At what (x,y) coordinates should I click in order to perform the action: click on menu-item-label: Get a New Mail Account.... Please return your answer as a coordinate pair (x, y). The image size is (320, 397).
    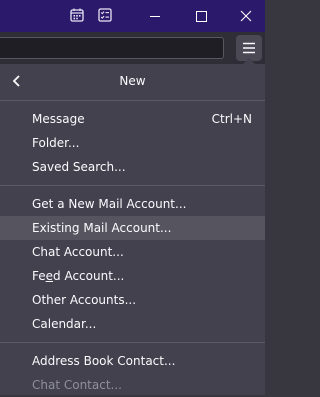
    Looking at the image, I should click on (109, 204).